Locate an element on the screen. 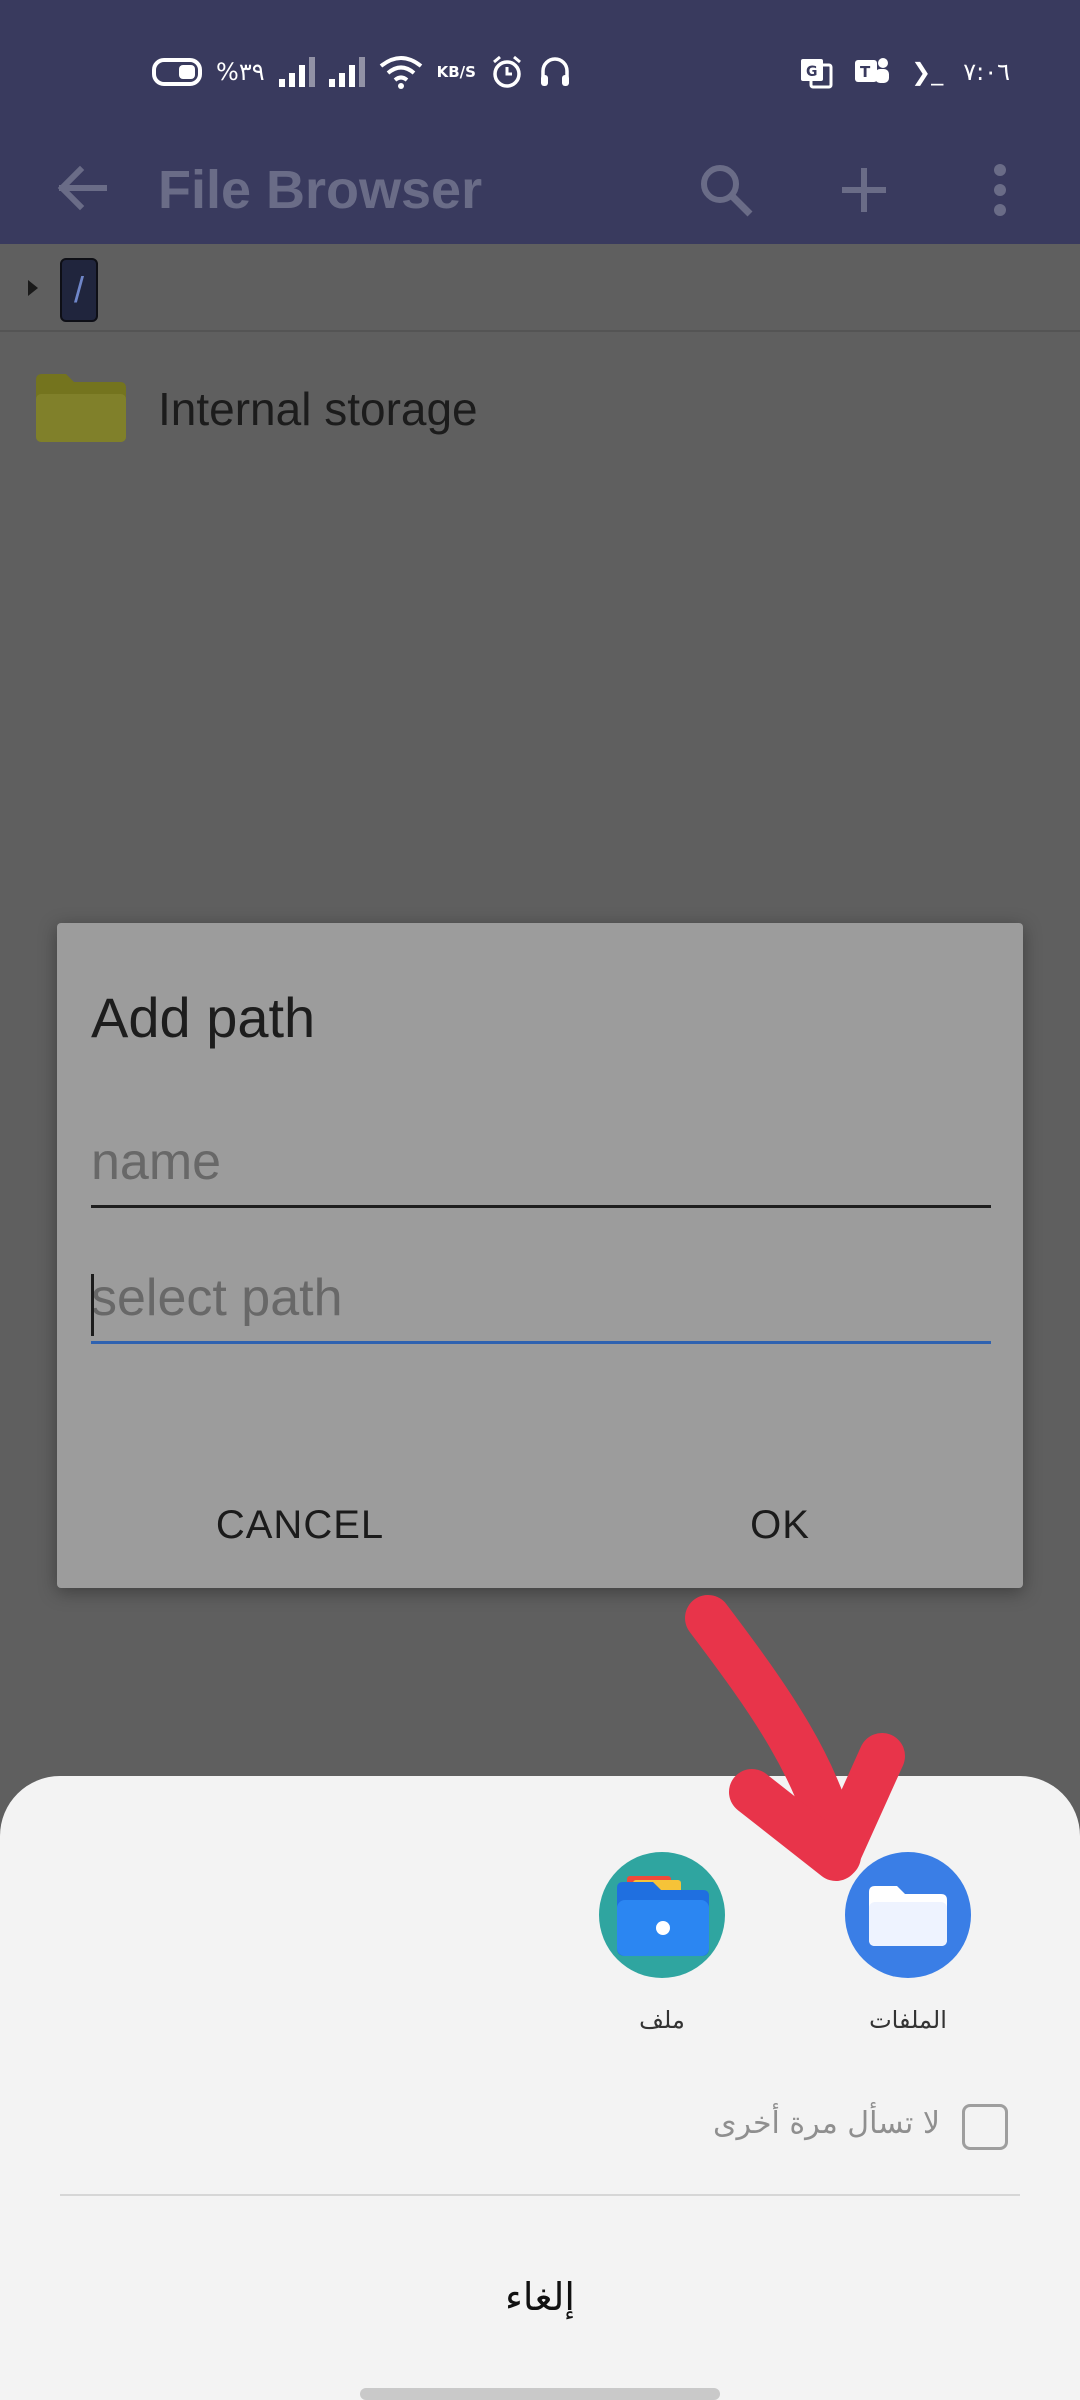 This screenshot has height=2400, width=1080. status-time: ٧:٠٦ is located at coordinates (986, 72).